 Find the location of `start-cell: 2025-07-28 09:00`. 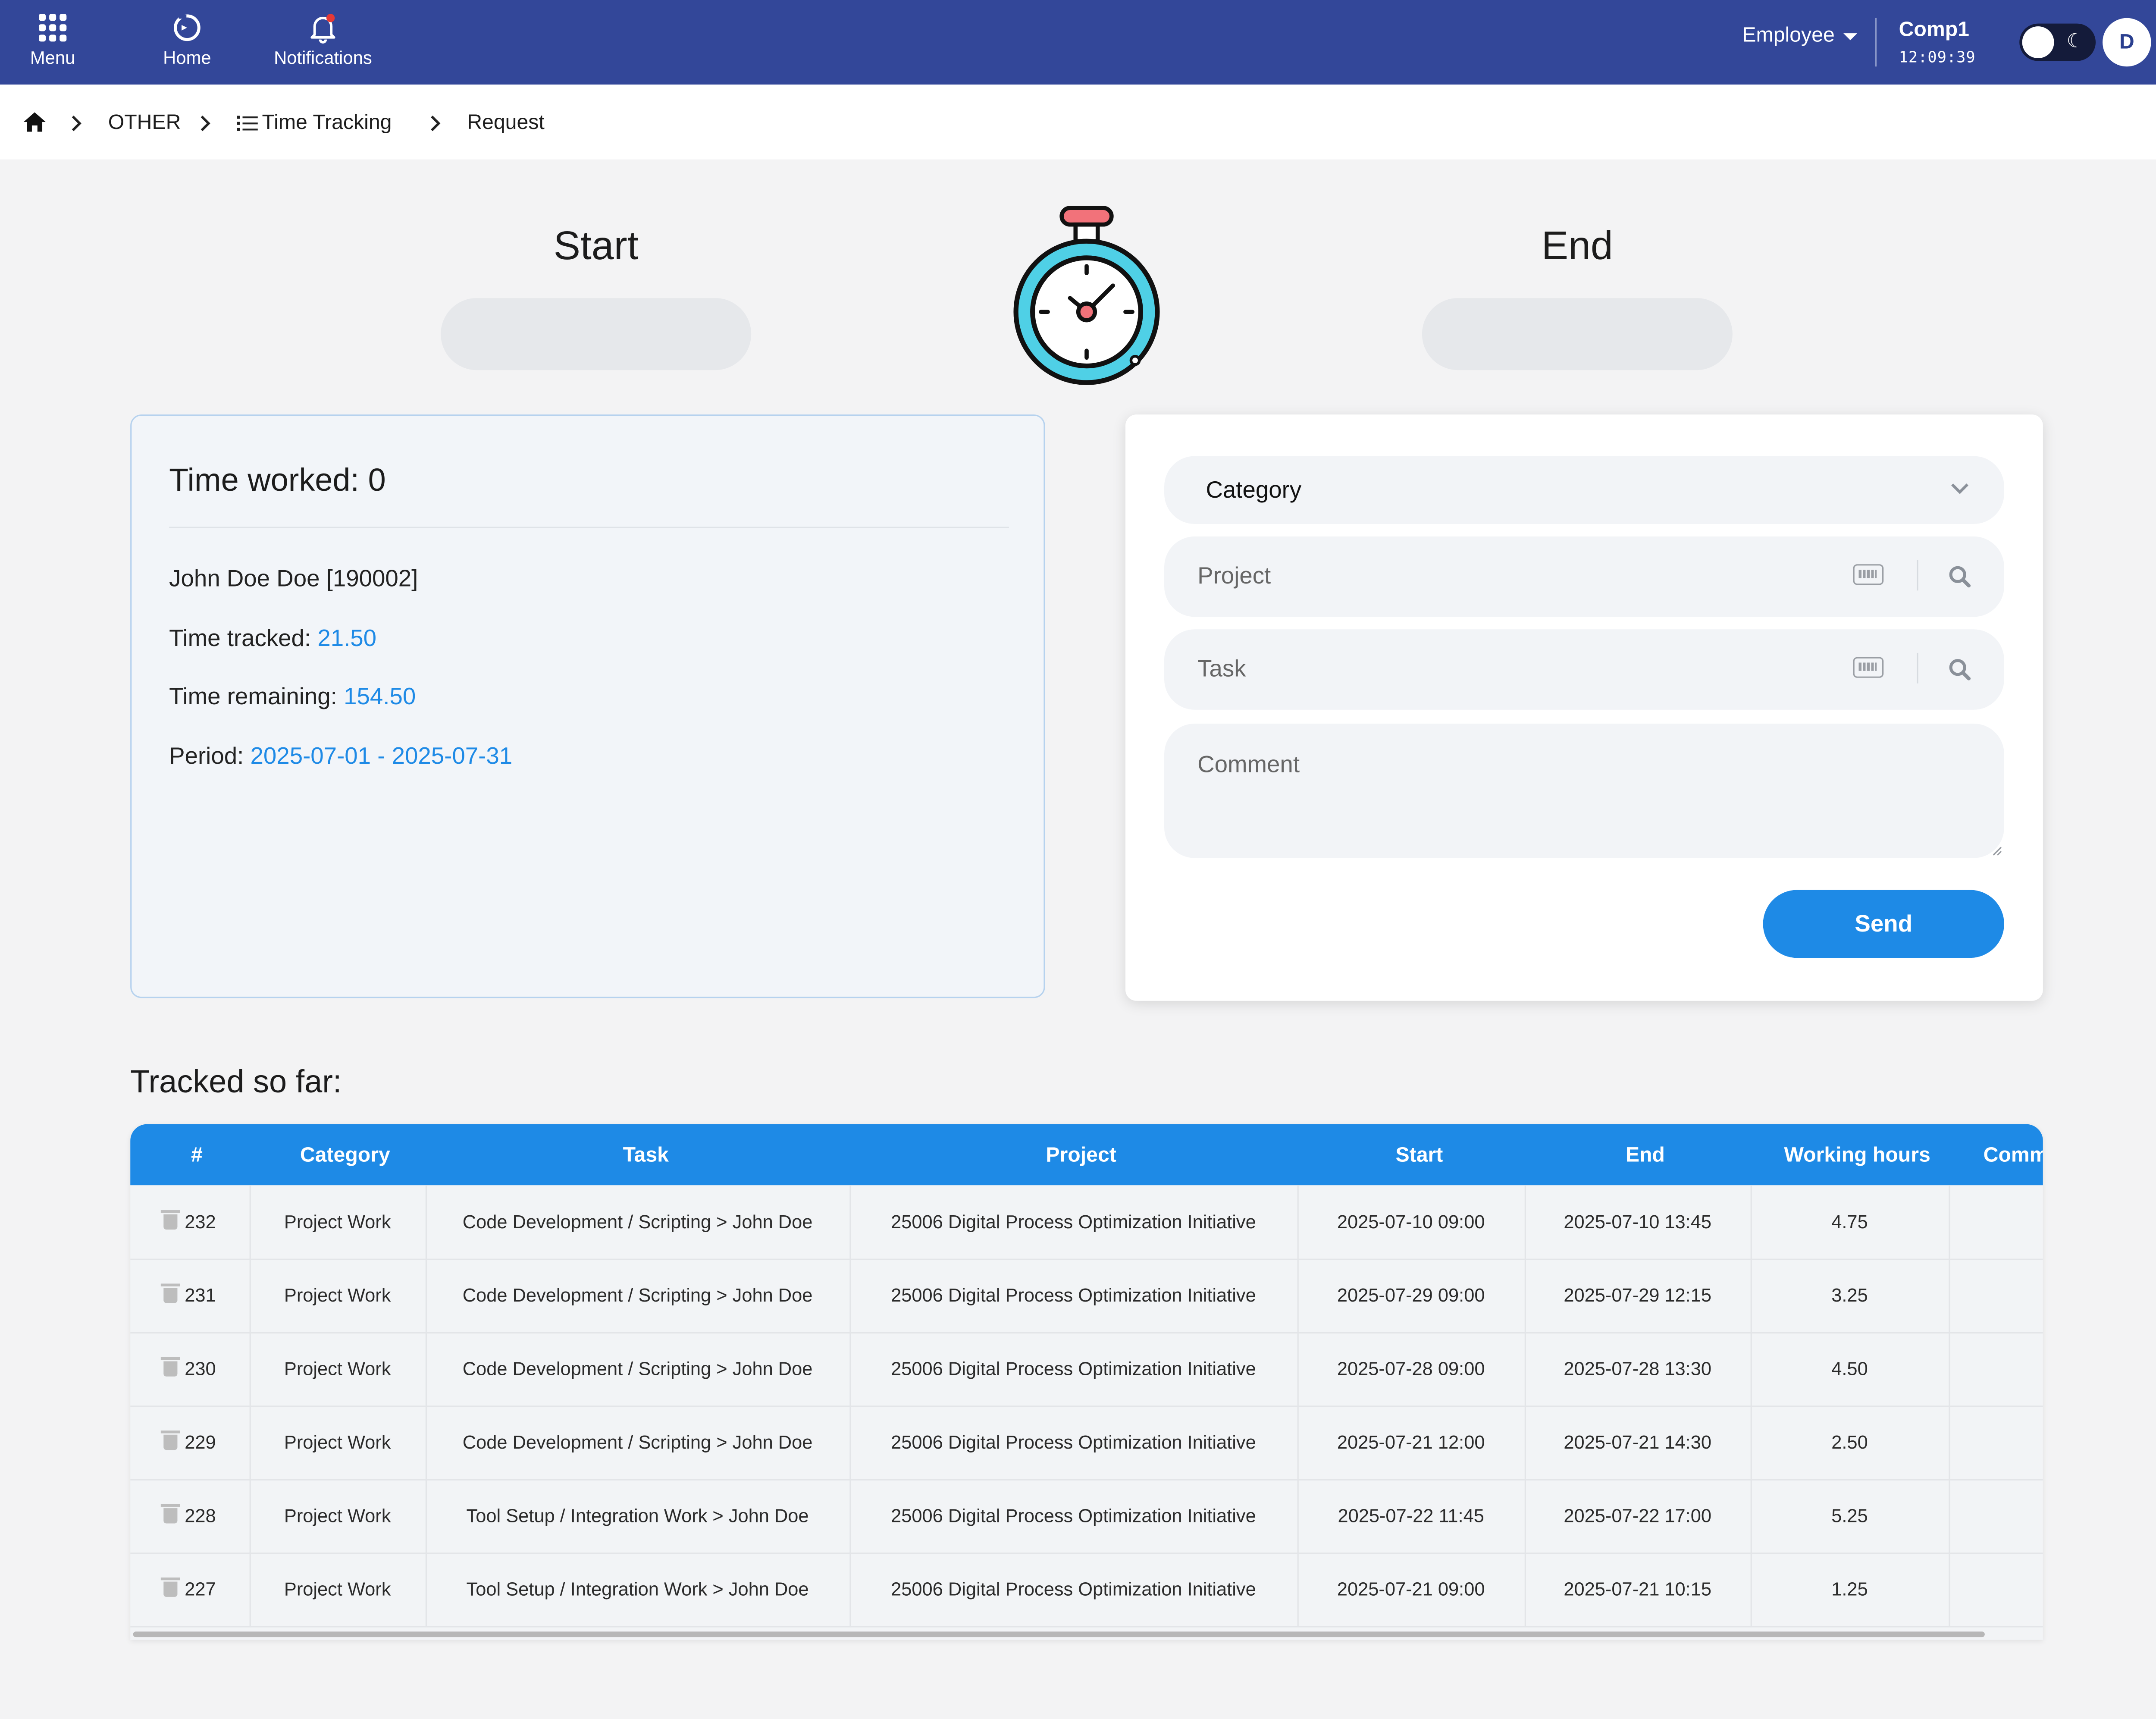

start-cell: 2025-07-28 09:00 is located at coordinates (1411, 1369).